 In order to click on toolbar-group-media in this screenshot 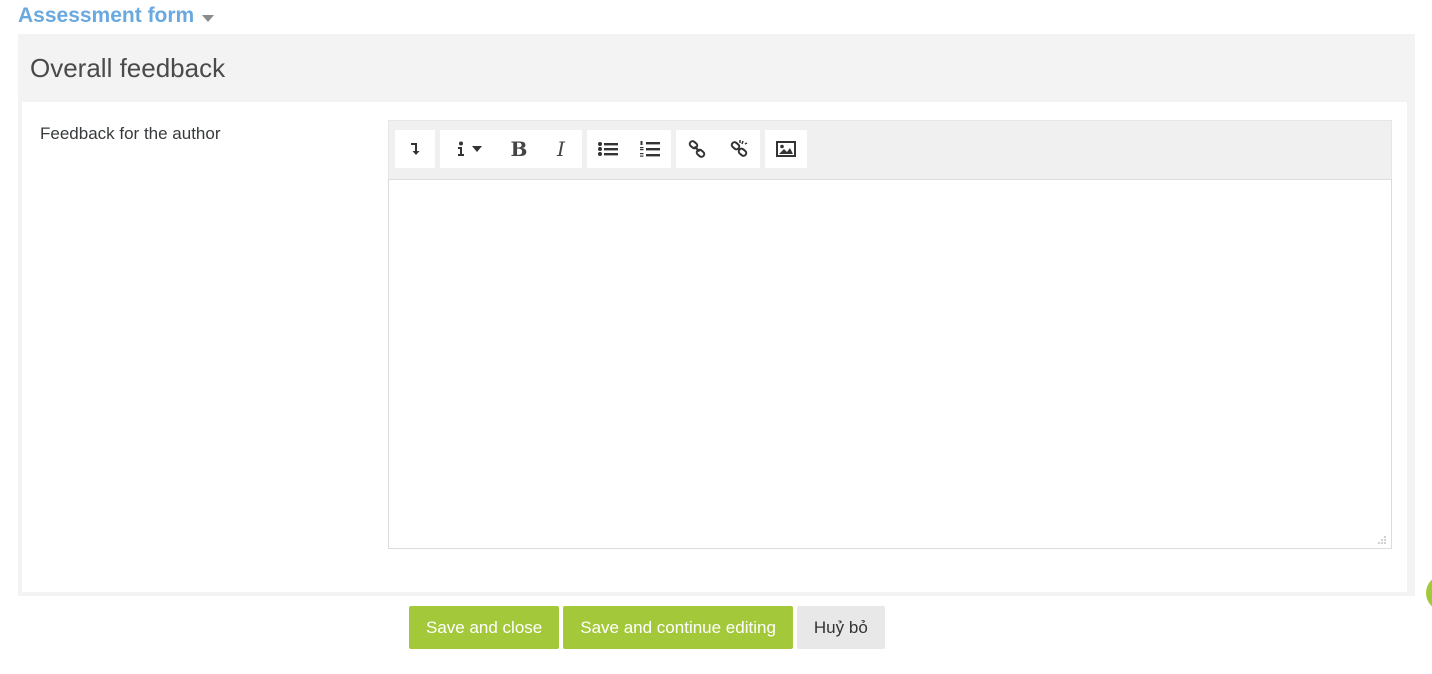, I will do `click(786, 149)`.